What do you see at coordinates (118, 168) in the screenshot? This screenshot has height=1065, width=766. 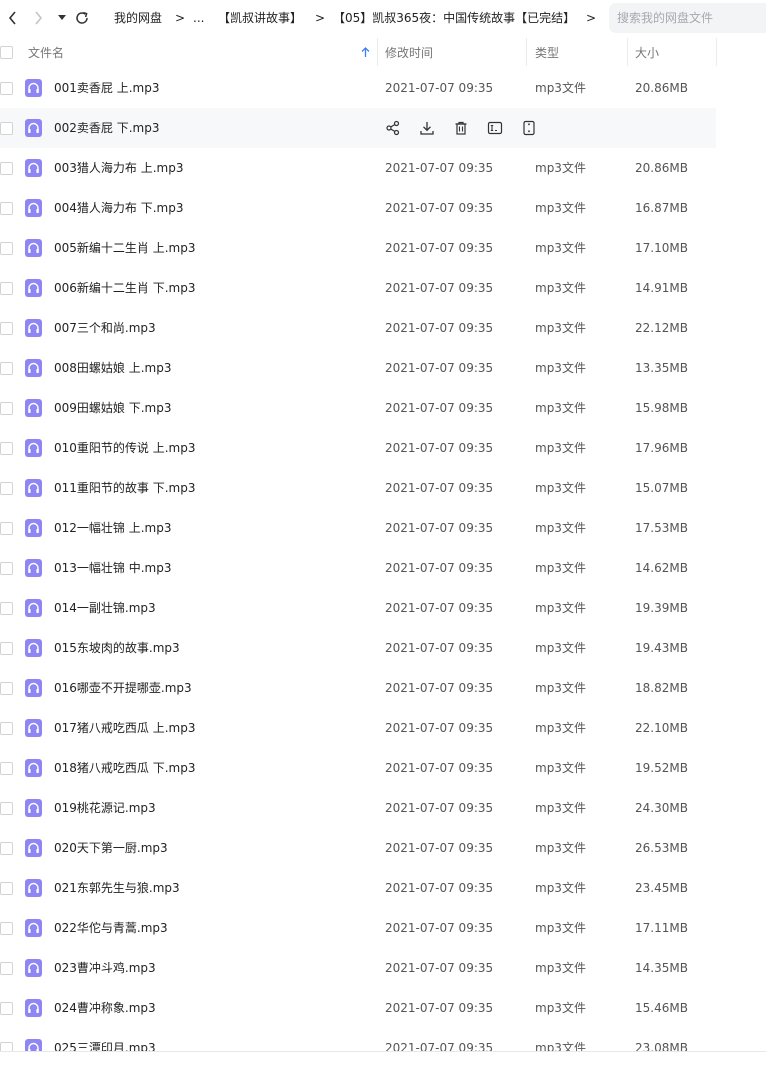 I see `file-name: 003猎人海力布 上.mp3` at bounding box center [118, 168].